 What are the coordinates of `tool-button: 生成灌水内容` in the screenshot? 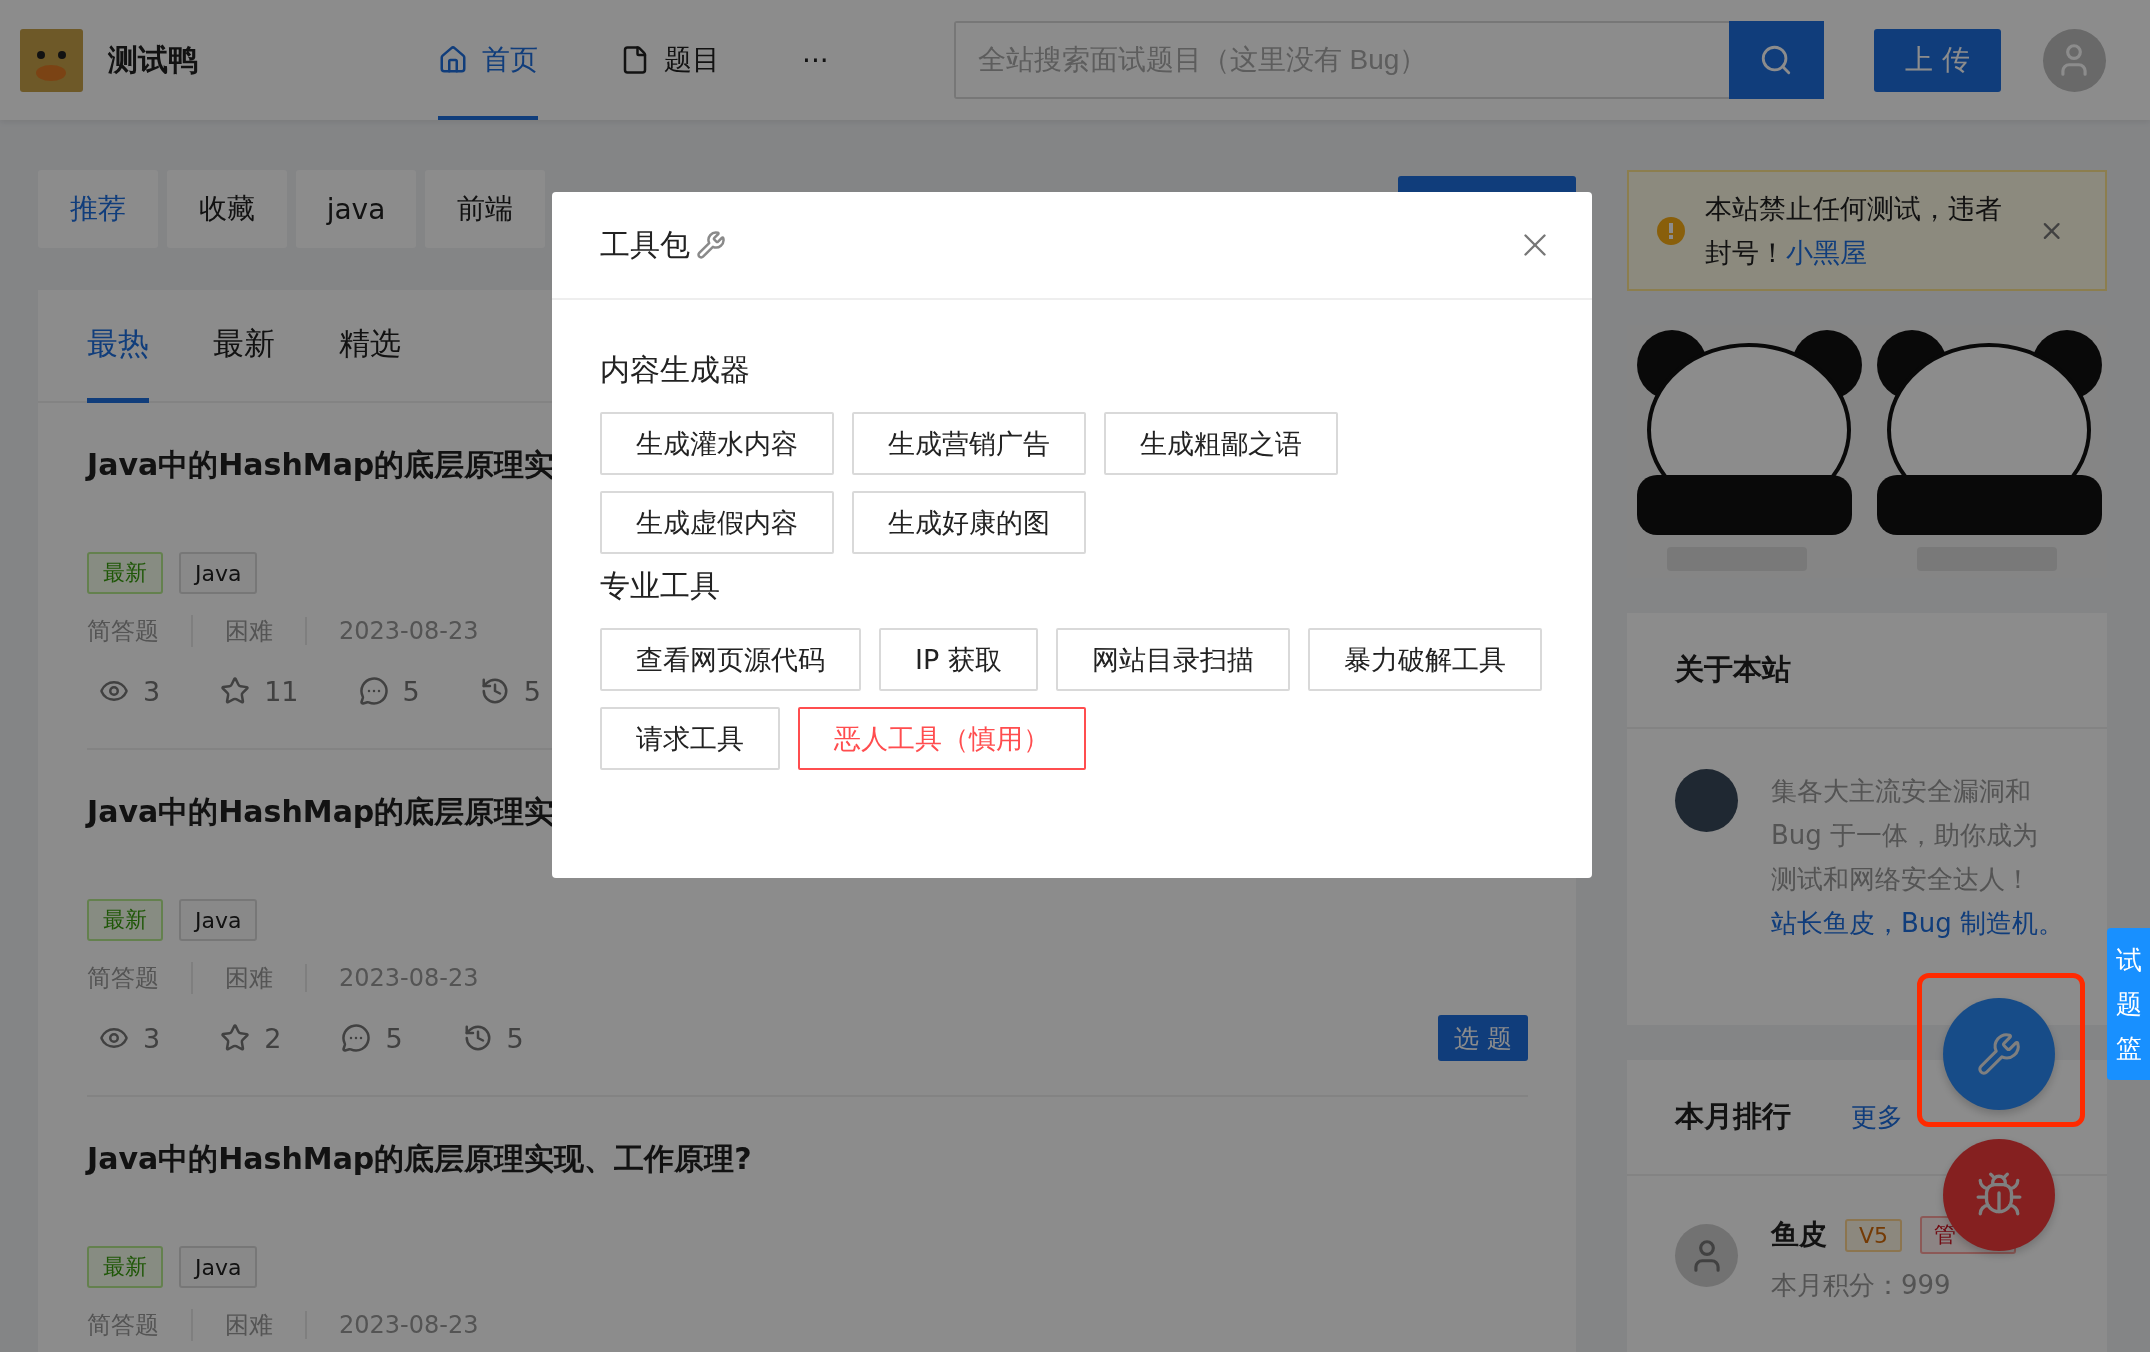 It's located at (717, 443).